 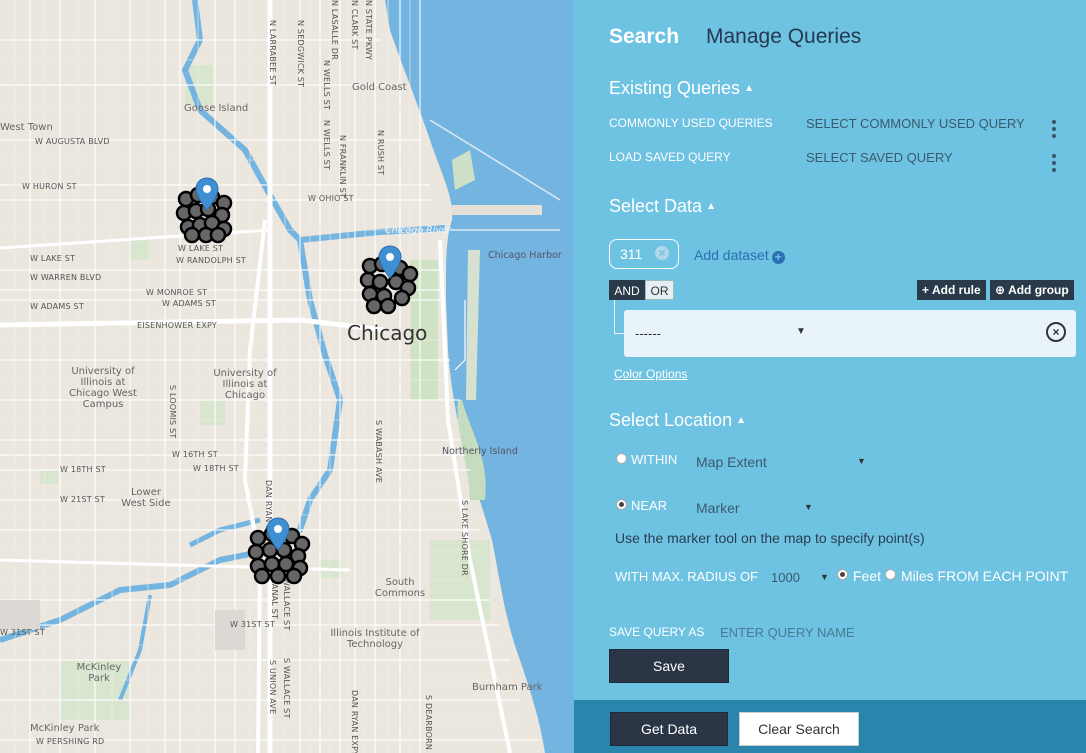 What do you see at coordinates (631, 254) in the screenshot?
I see `dataset-chip-label: 311` at bounding box center [631, 254].